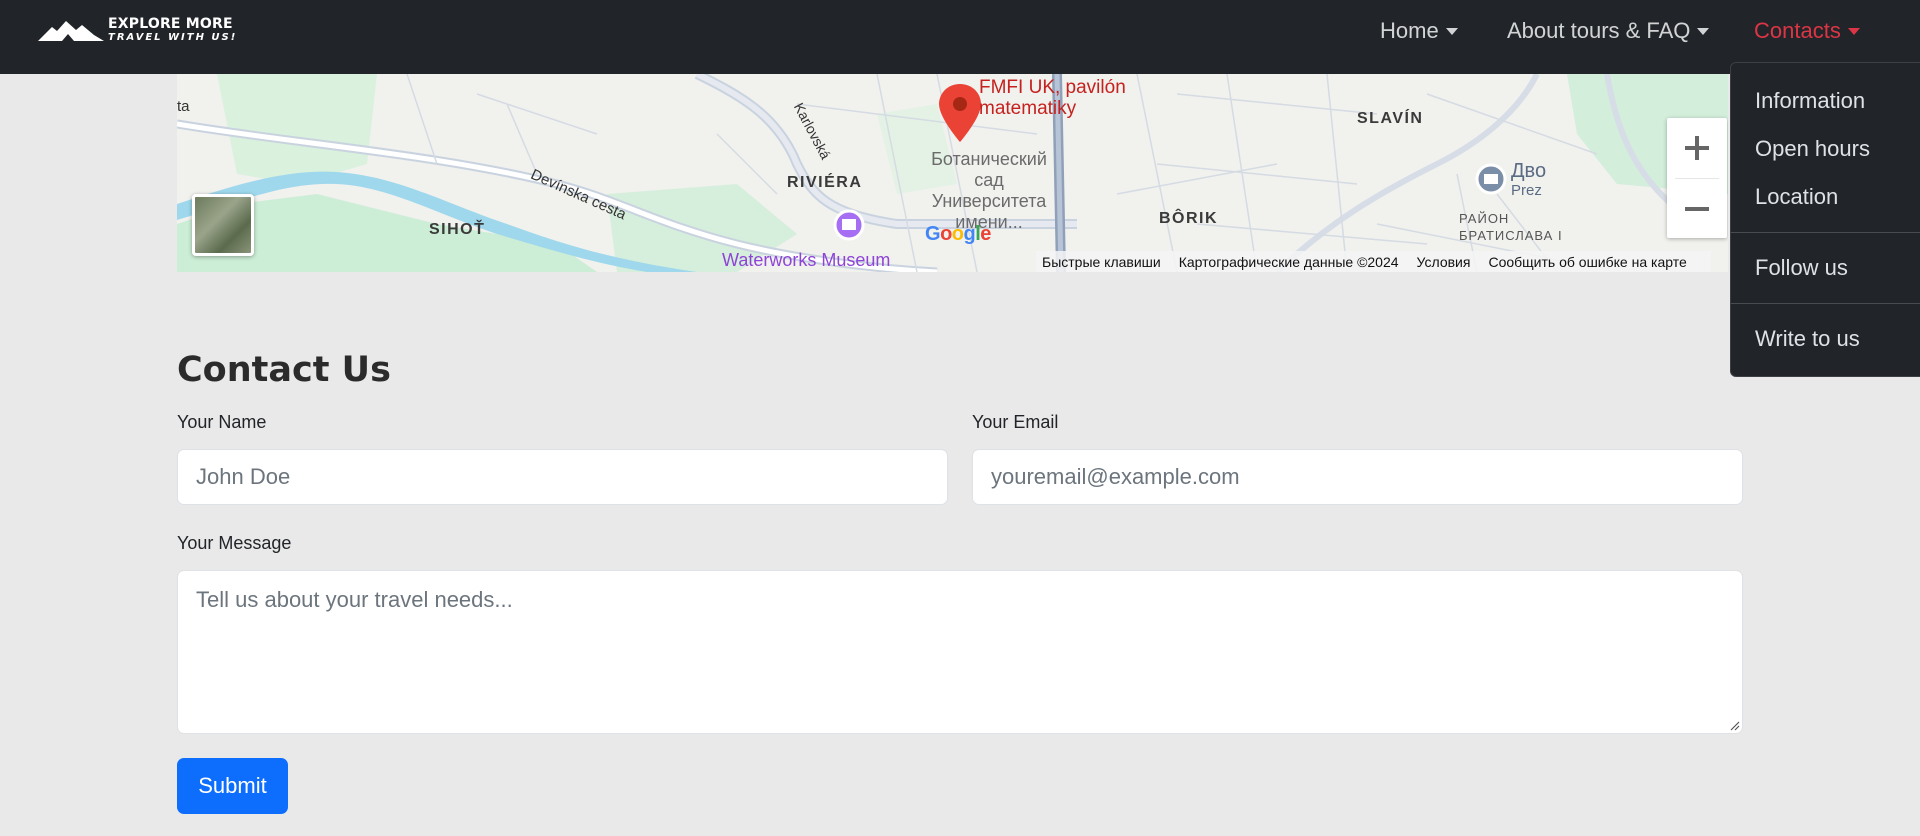 This screenshot has width=1920, height=836. Describe the element at coordinates (1825, 101) in the screenshot. I see `dropdown-item-information: Information` at that location.